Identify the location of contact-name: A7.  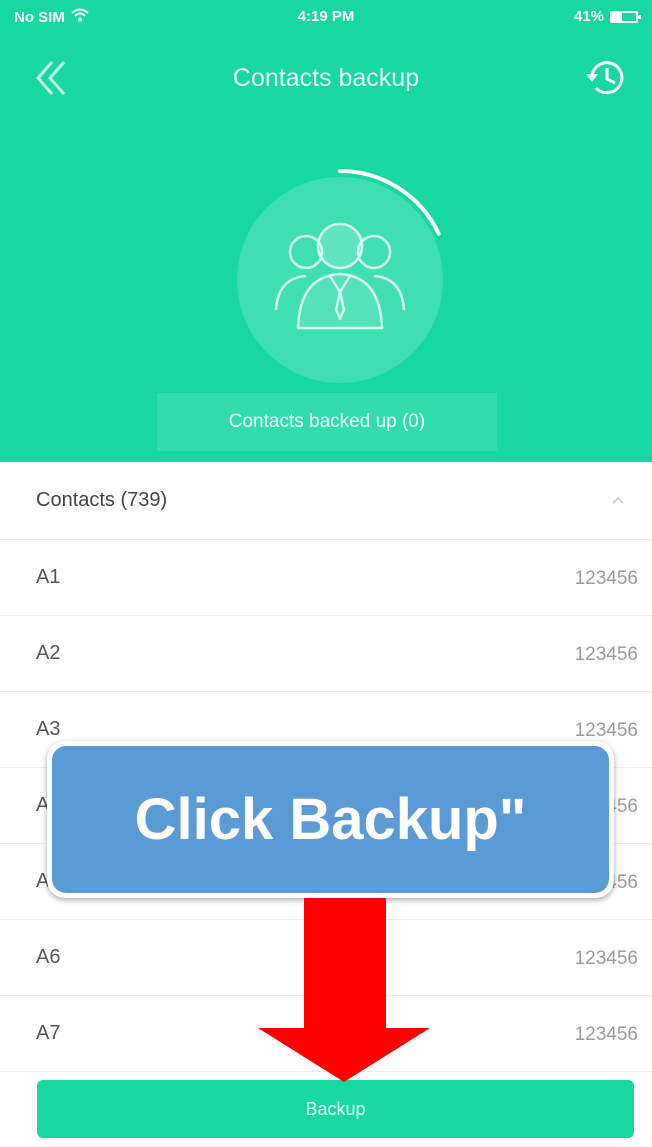
(48, 1033).